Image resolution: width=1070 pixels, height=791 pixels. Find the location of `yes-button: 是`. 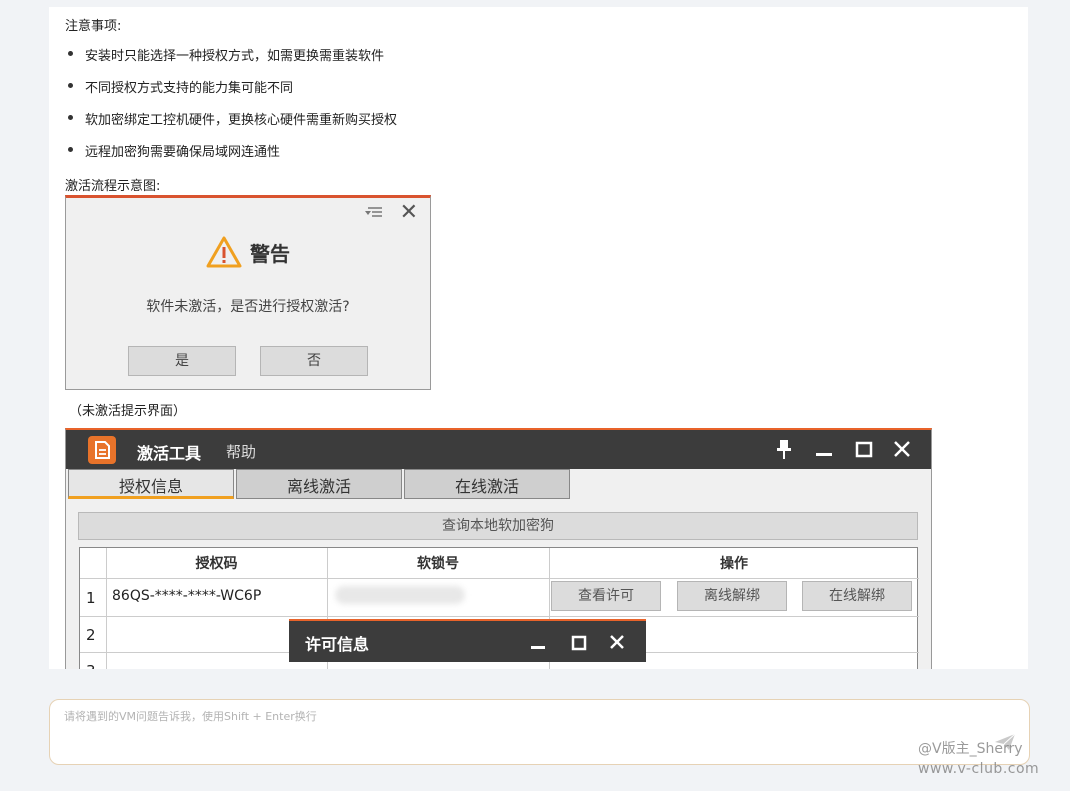

yes-button: 是 is located at coordinates (182, 361).